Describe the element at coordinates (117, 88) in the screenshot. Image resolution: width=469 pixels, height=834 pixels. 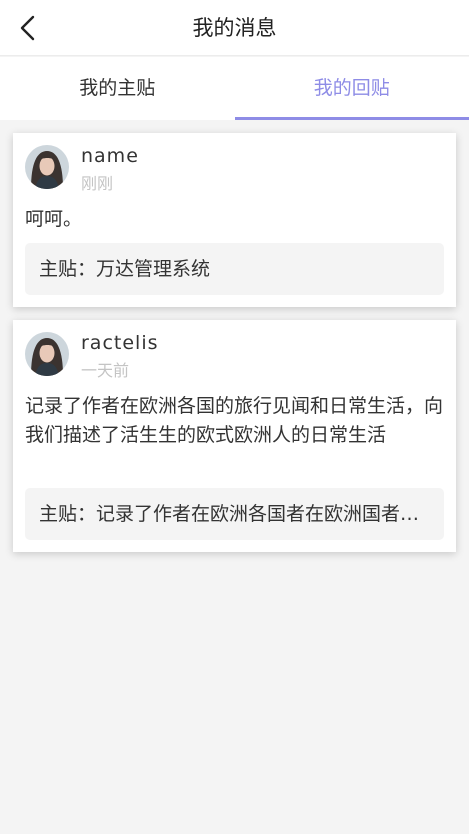
I see `tab-my-posts: 我的主贴` at that location.